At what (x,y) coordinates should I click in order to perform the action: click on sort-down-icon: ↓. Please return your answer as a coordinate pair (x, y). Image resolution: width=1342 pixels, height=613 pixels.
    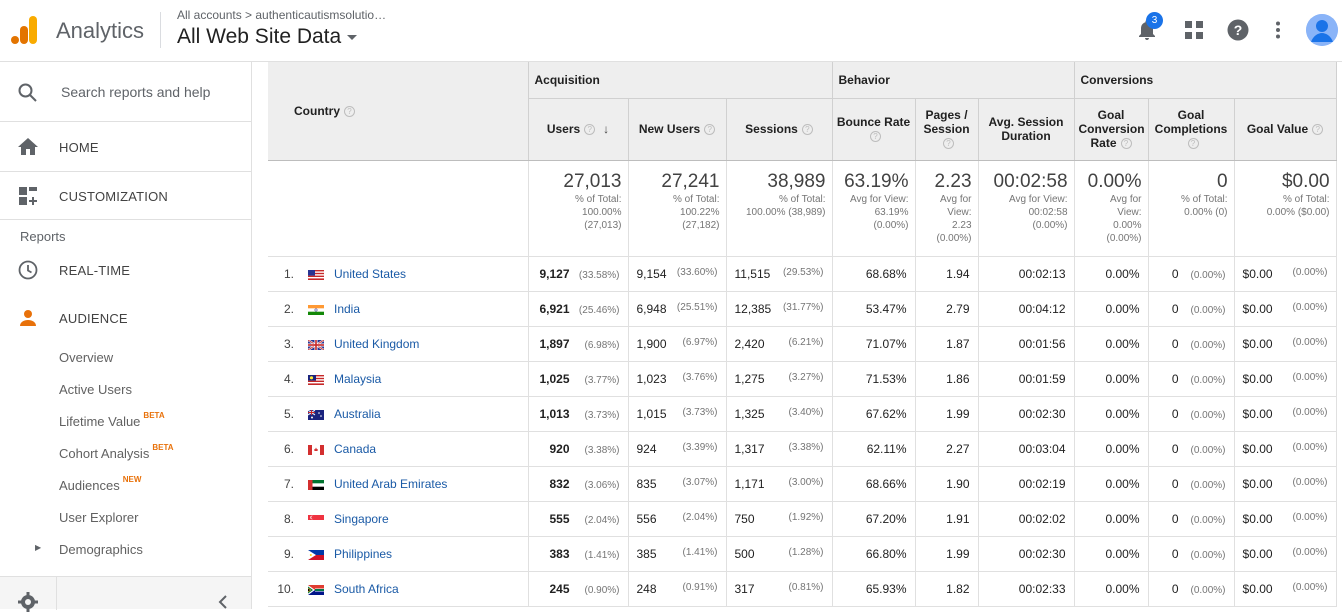
    Looking at the image, I should click on (606, 129).